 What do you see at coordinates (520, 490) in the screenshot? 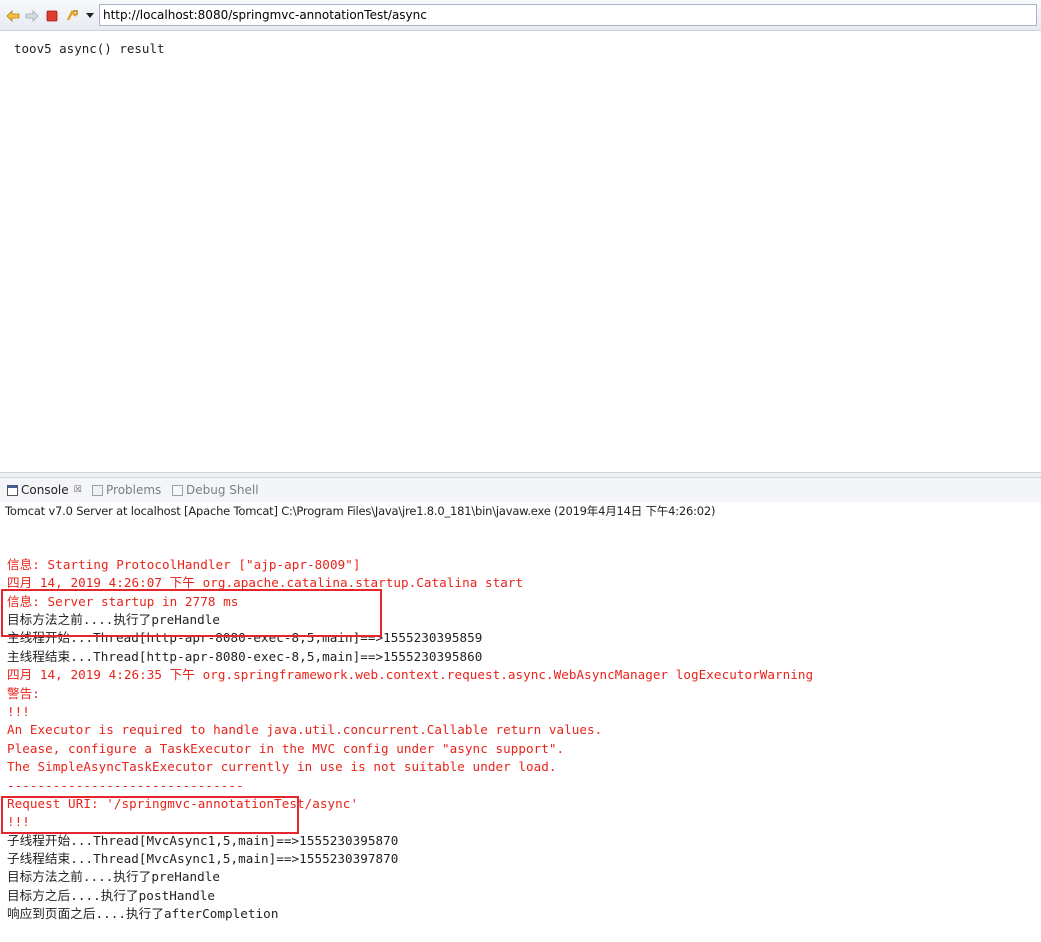
I see `console-tab-bar: Console ☒ Problems Debug Shell` at bounding box center [520, 490].